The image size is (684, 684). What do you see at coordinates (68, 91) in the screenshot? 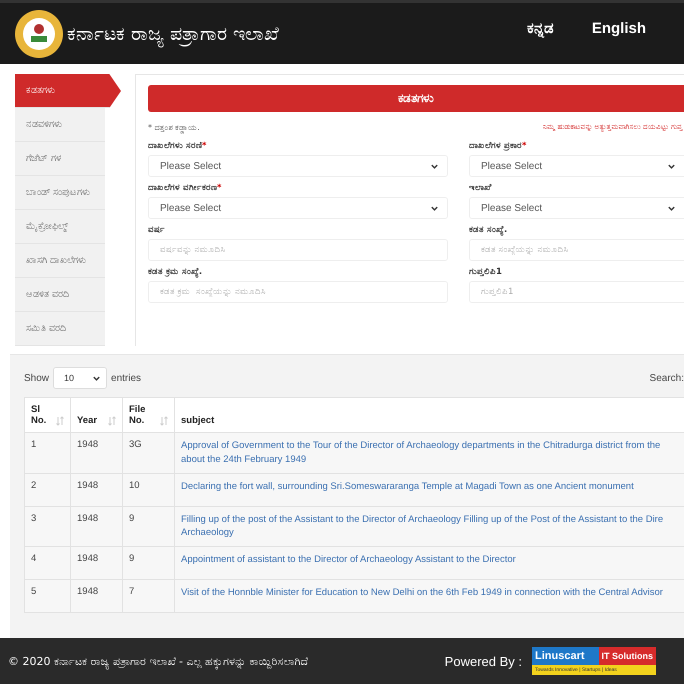
I see `sidebar-item: ಕಡತಗಳು` at bounding box center [68, 91].